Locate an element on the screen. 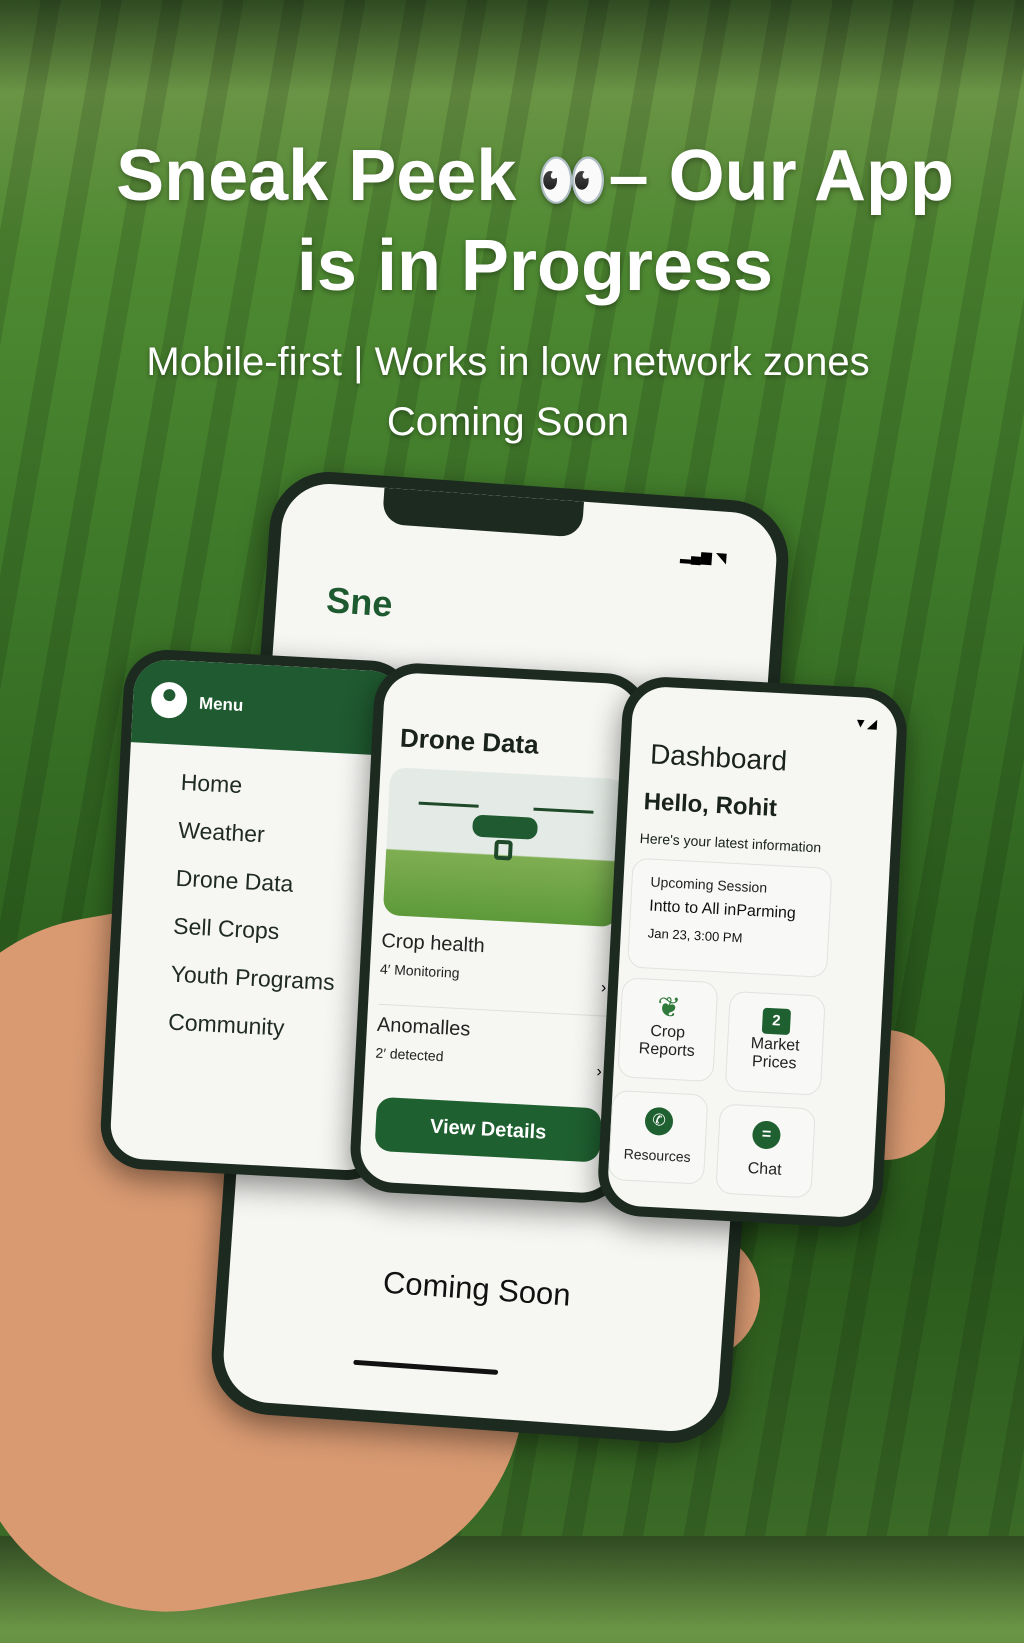  subtitle-line2: Coming Soon is located at coordinates (508, 422).